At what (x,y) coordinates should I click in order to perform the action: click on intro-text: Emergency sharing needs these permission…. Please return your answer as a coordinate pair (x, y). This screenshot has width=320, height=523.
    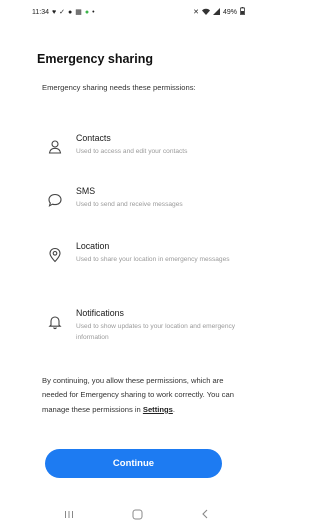
    Looking at the image, I should click on (119, 87).